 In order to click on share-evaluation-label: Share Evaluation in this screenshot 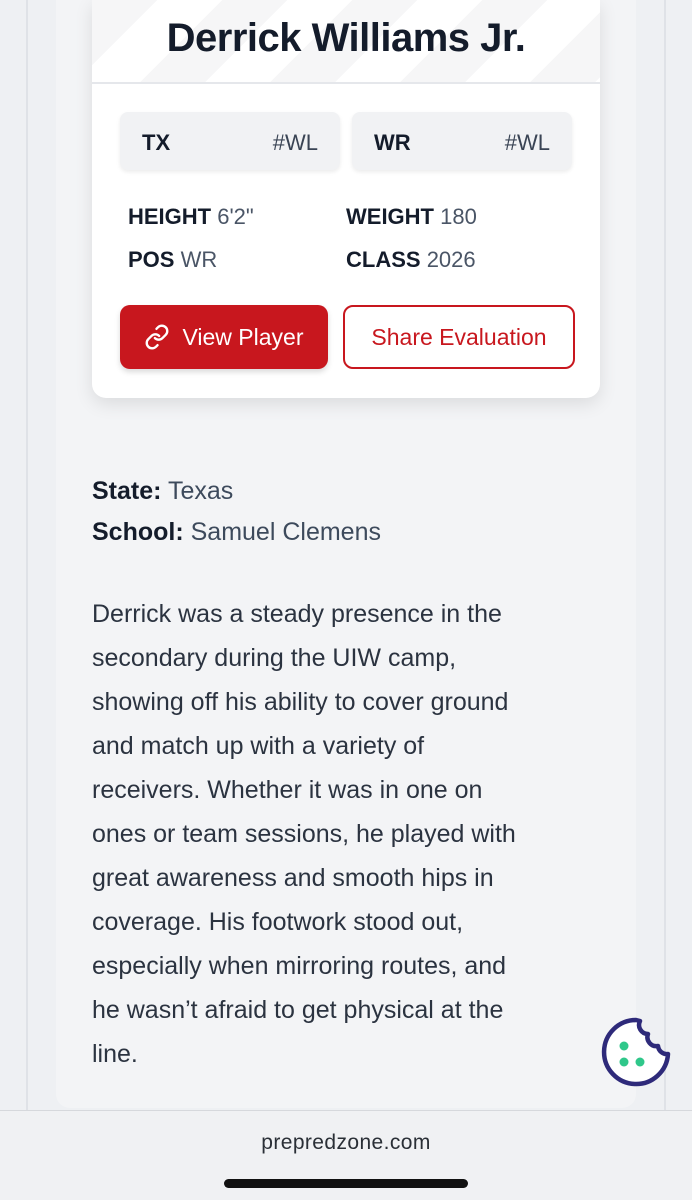, I will do `click(459, 336)`.